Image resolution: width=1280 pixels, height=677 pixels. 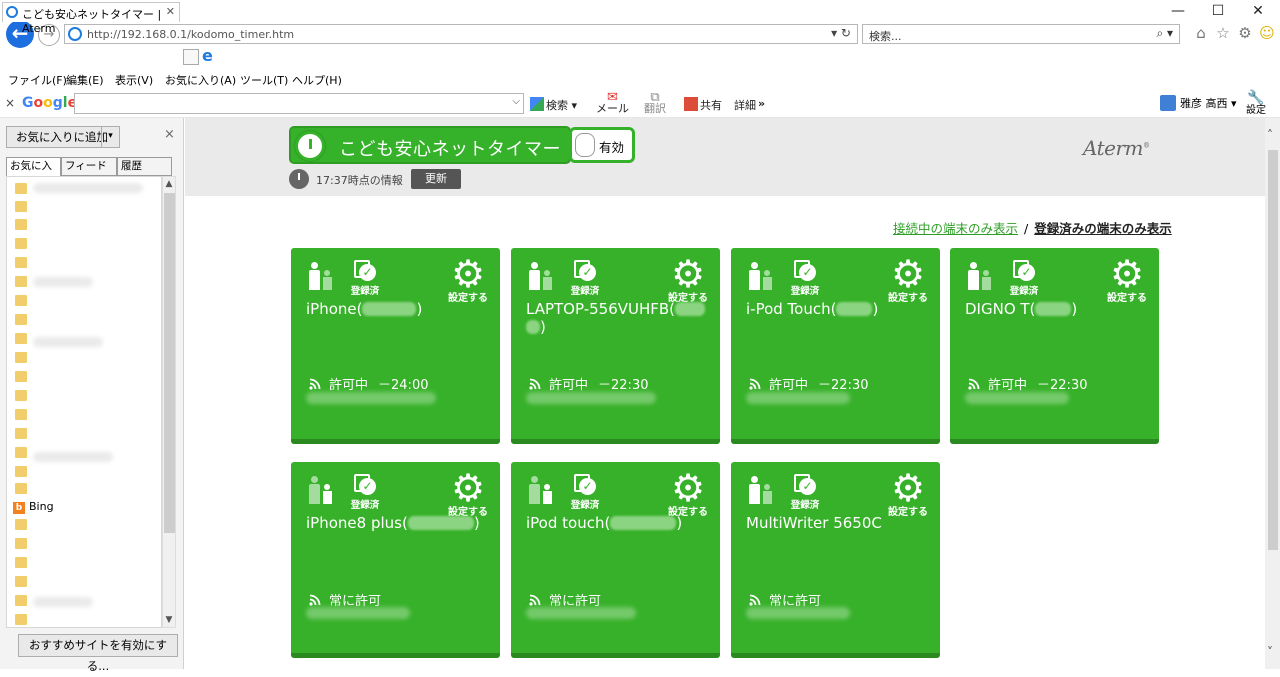 I want to click on filter-links: 接続中の端末のみ表示 / 登録済みの端末のみ表示, so click(x=1032, y=227).